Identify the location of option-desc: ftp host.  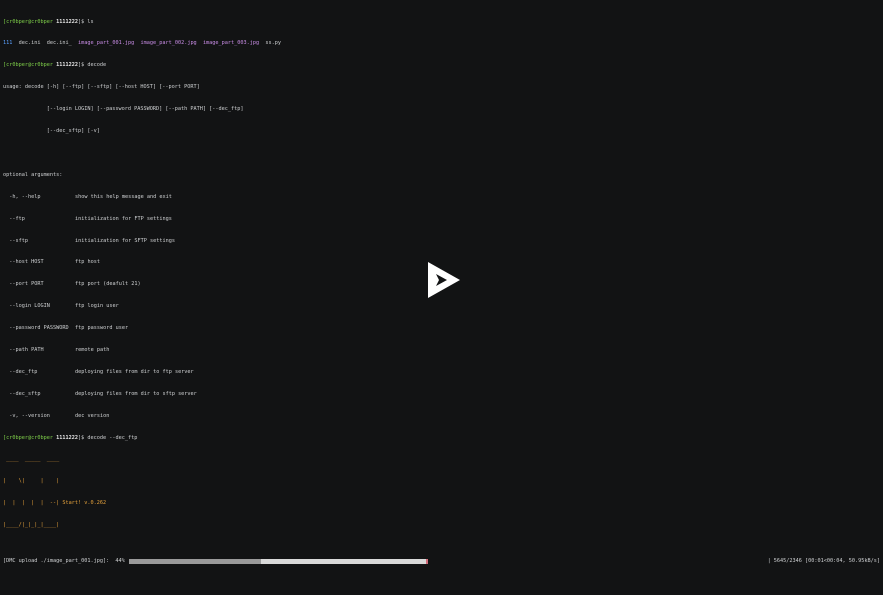
(87, 262).